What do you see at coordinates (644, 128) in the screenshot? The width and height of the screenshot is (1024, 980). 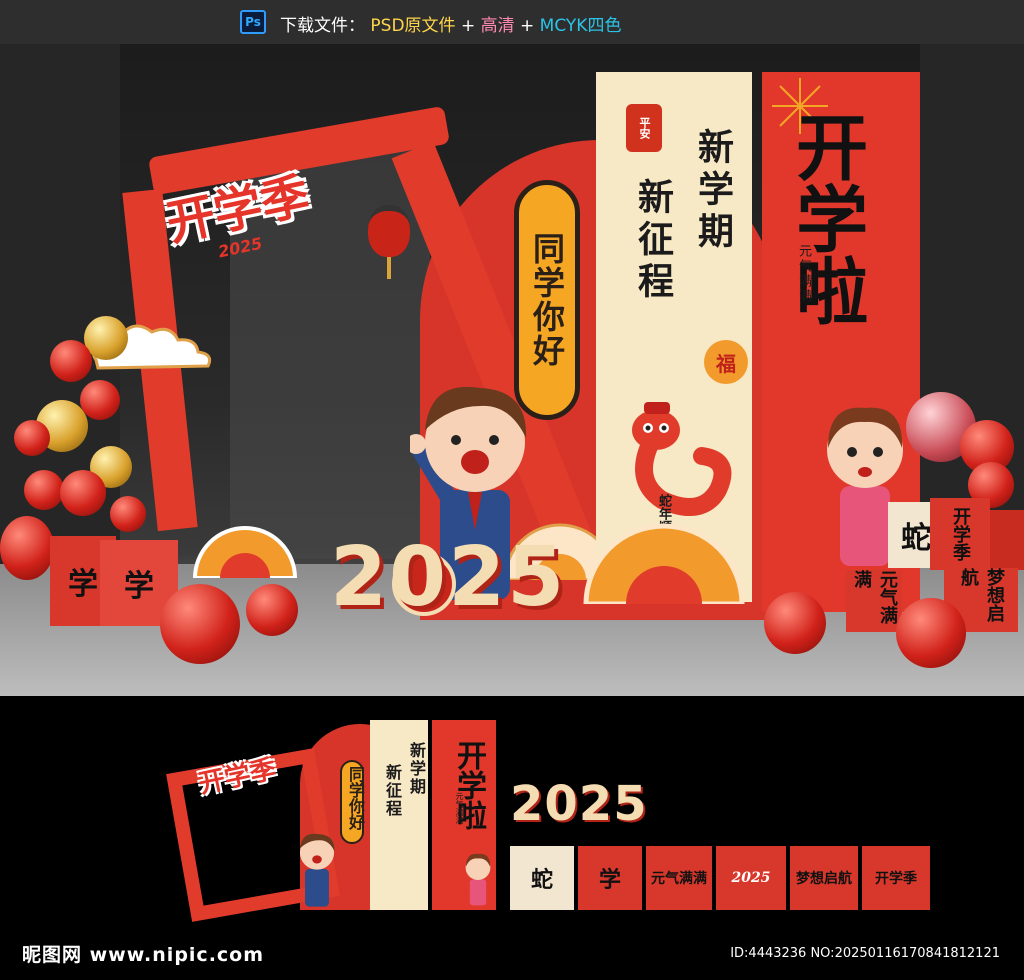 I see `ping-an-seal: 平安` at bounding box center [644, 128].